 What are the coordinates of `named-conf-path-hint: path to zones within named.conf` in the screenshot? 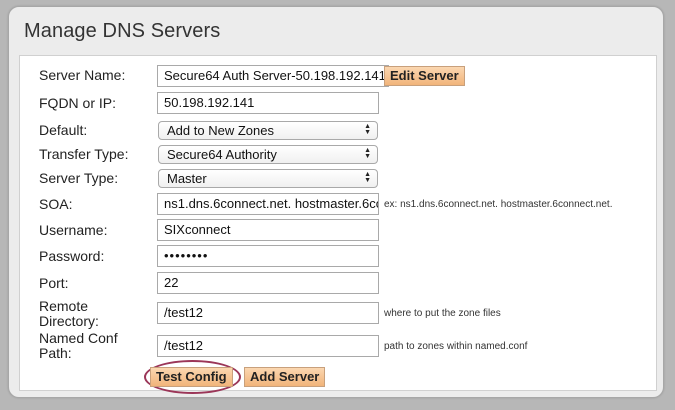 It's located at (456, 346).